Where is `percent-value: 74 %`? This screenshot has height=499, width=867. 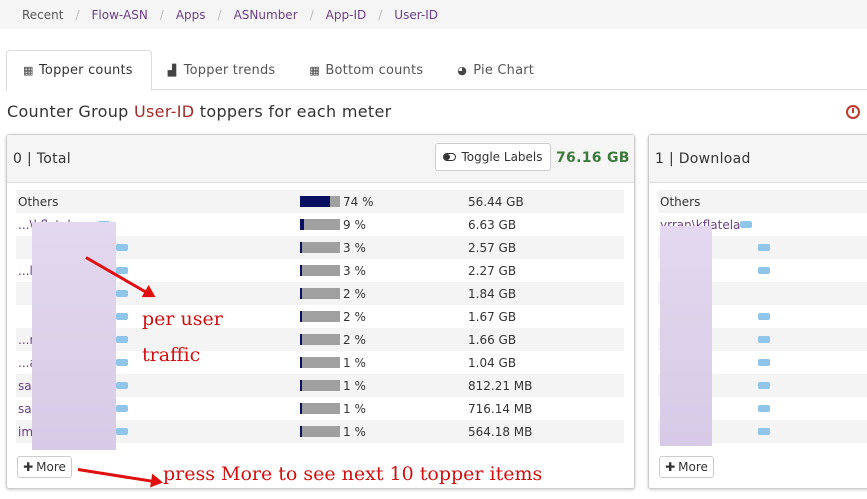 percent-value: 74 % is located at coordinates (358, 201).